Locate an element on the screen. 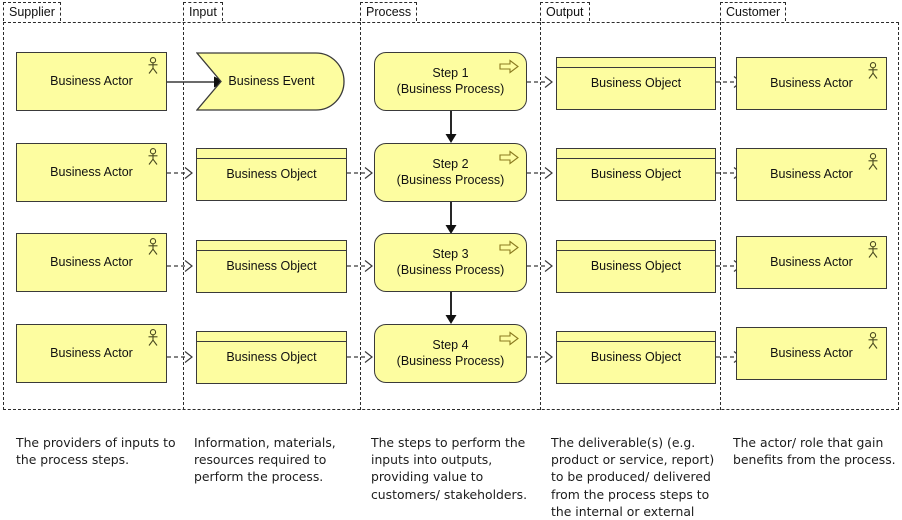 The image size is (902, 520). output-business-object-row3: Business Object is located at coordinates (636, 266).